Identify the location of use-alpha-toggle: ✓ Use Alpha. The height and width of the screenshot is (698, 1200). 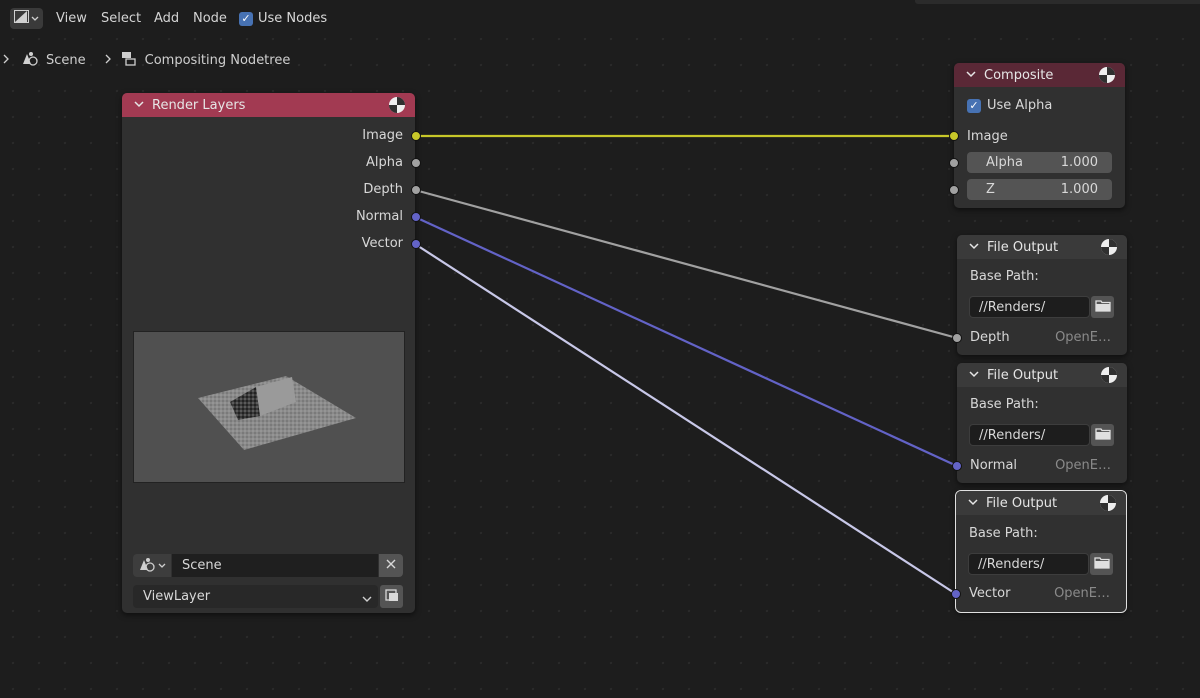
(1009, 105).